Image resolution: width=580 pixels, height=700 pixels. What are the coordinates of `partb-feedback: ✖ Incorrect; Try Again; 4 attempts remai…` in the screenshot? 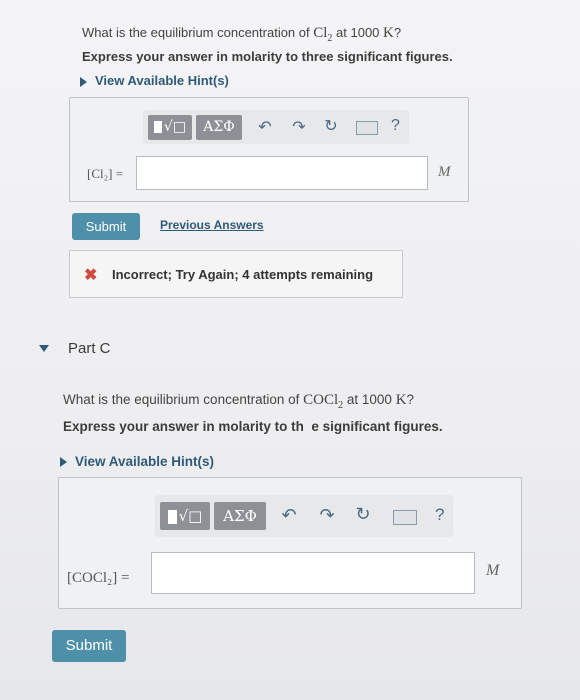 It's located at (236, 274).